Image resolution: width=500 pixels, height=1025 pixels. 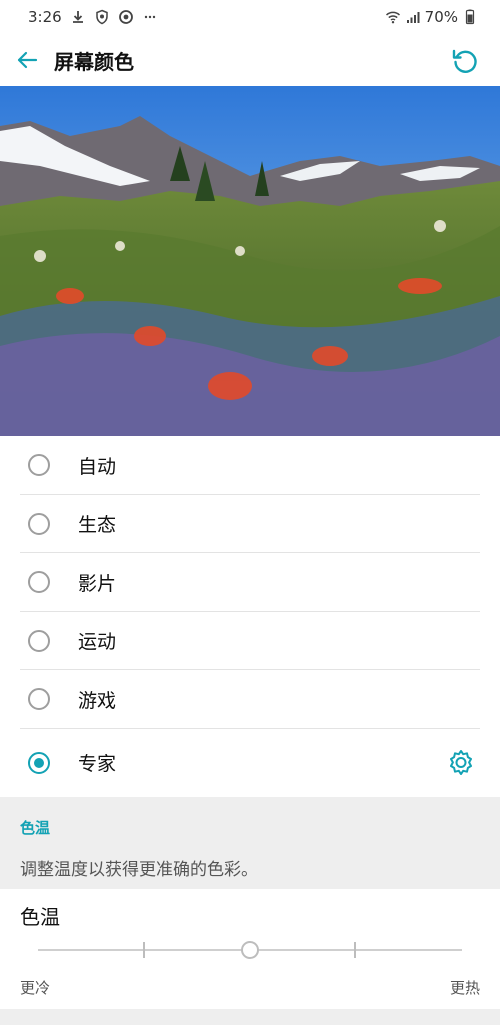 What do you see at coordinates (45, 17) in the screenshot?
I see `status-time: 3:26` at bounding box center [45, 17].